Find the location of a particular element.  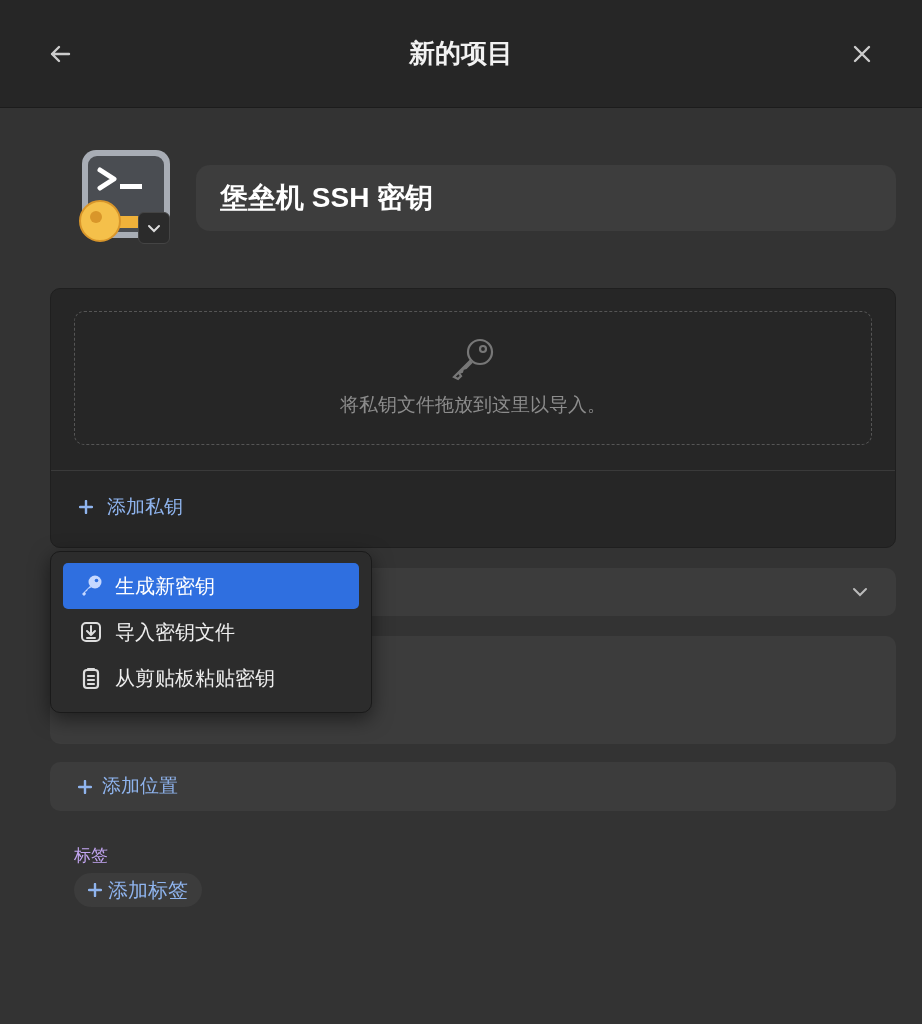

icon-dropdown-button is located at coordinates (154, 228).